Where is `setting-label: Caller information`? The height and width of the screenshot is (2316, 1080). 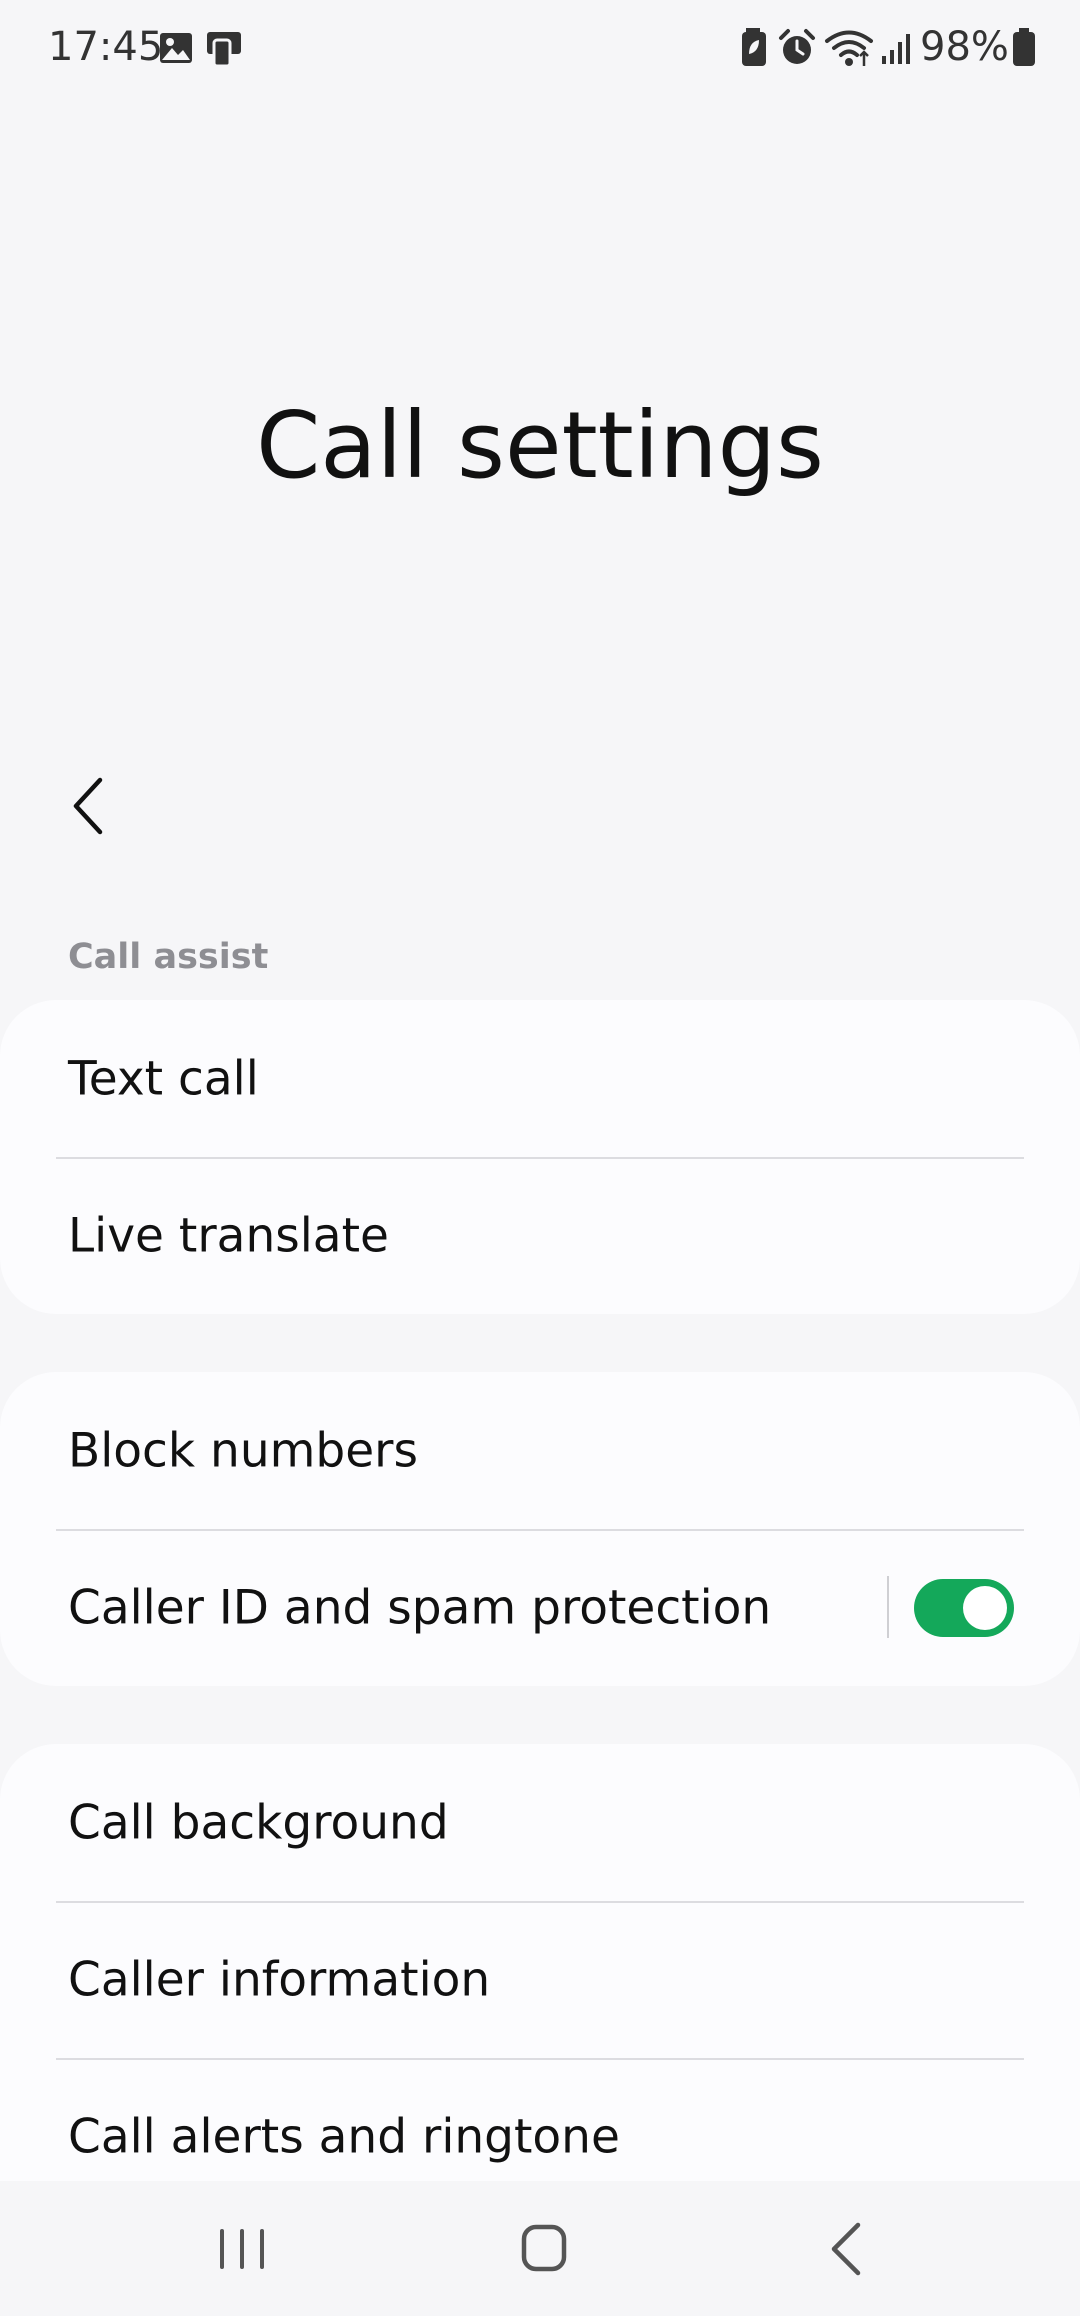 setting-label: Caller information is located at coordinates (279, 1979).